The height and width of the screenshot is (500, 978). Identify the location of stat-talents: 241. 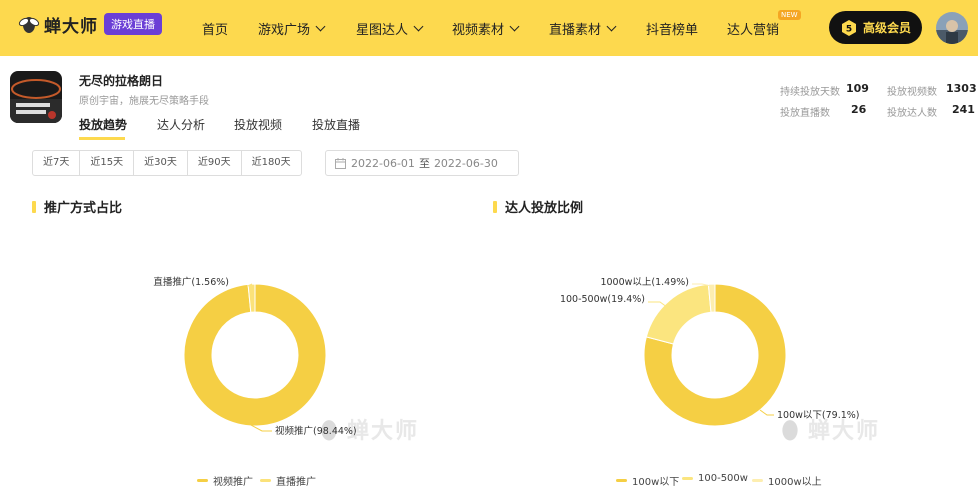
(963, 109).